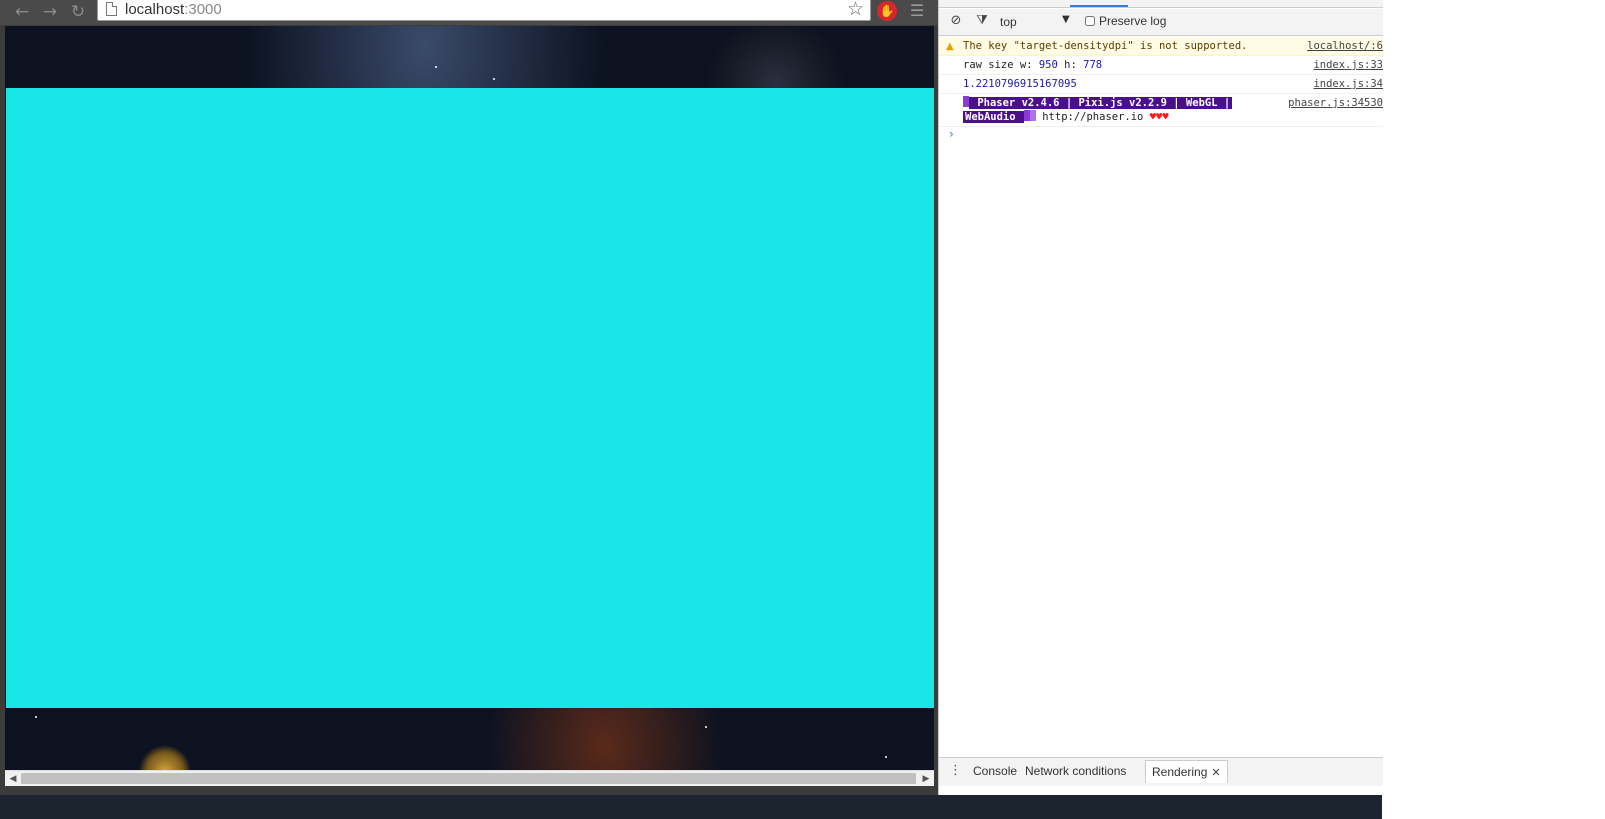 The image size is (1605, 819). I want to click on close-icon: ✕, so click(1215, 772).